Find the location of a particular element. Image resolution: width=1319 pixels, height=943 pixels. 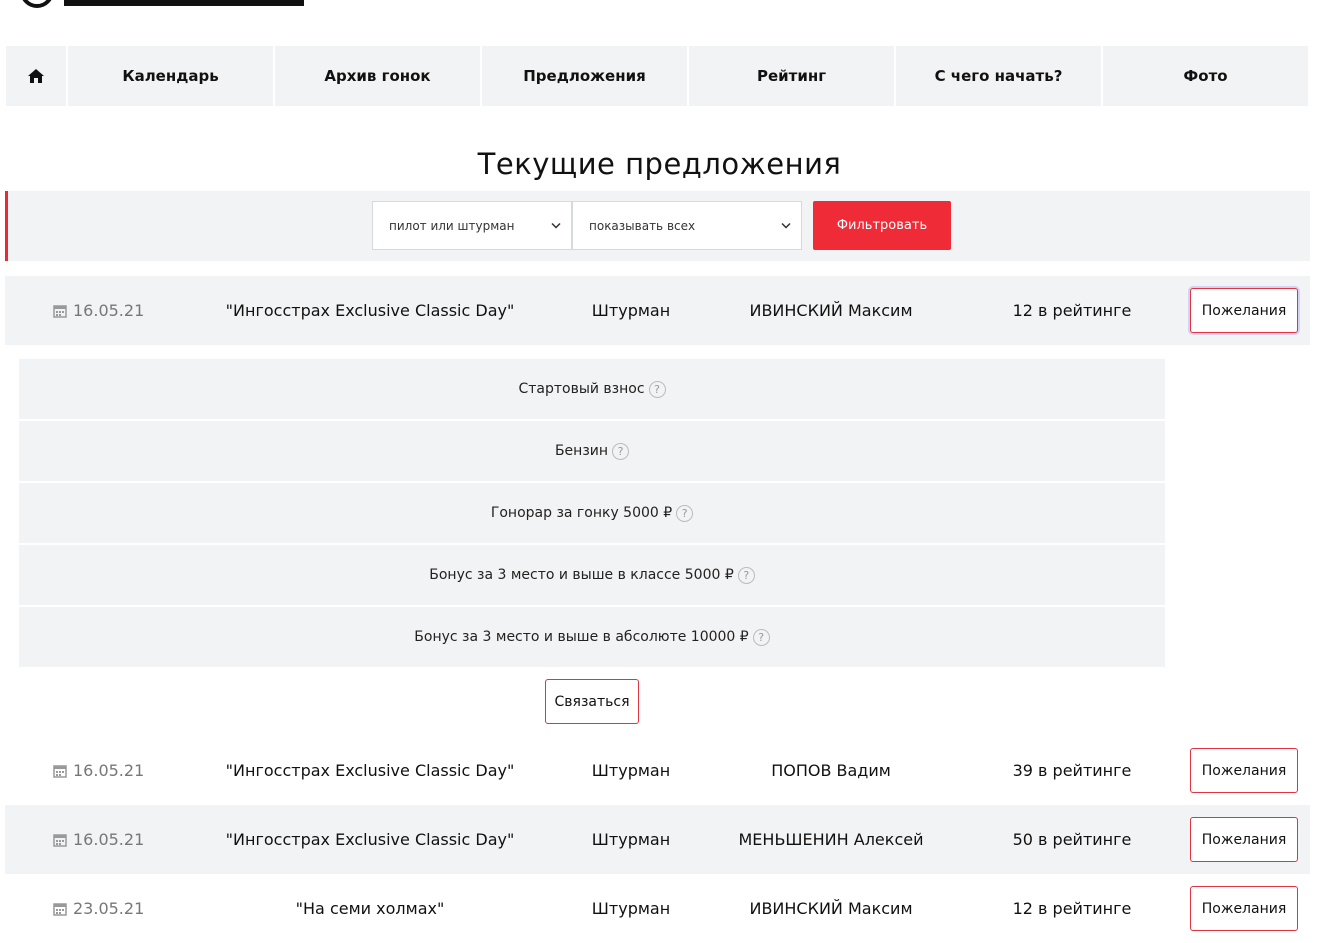

offer-event: "На семи холмах" is located at coordinates (370, 908).